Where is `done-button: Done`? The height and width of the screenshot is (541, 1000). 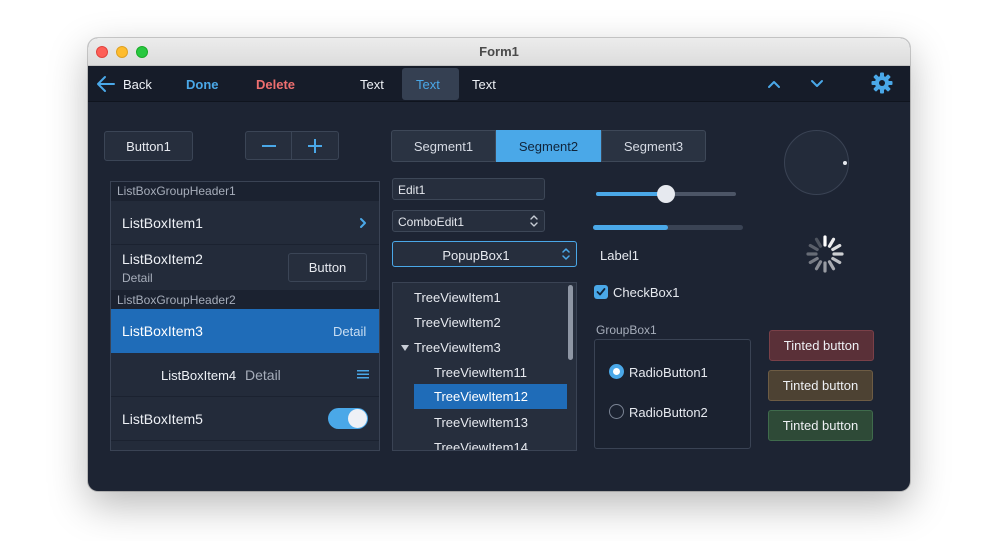
done-button: Done is located at coordinates (202, 84).